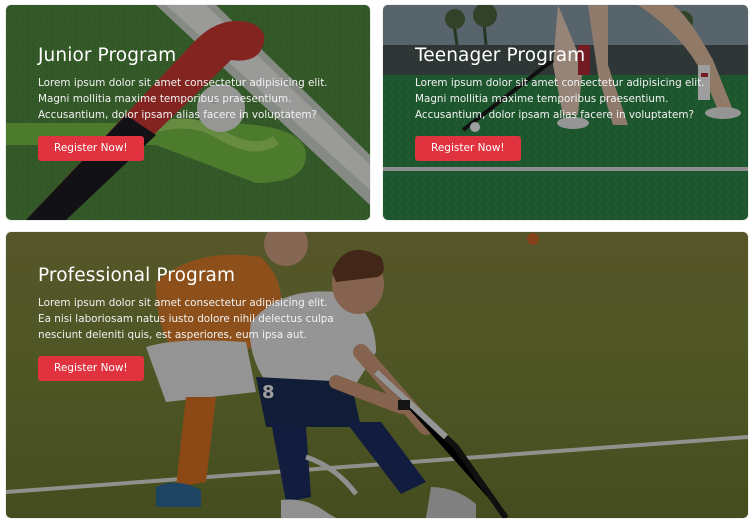 This screenshot has width=753, height=523. Describe the element at coordinates (500, 55) in the screenshot. I see `card-title: Teenager Program` at that location.